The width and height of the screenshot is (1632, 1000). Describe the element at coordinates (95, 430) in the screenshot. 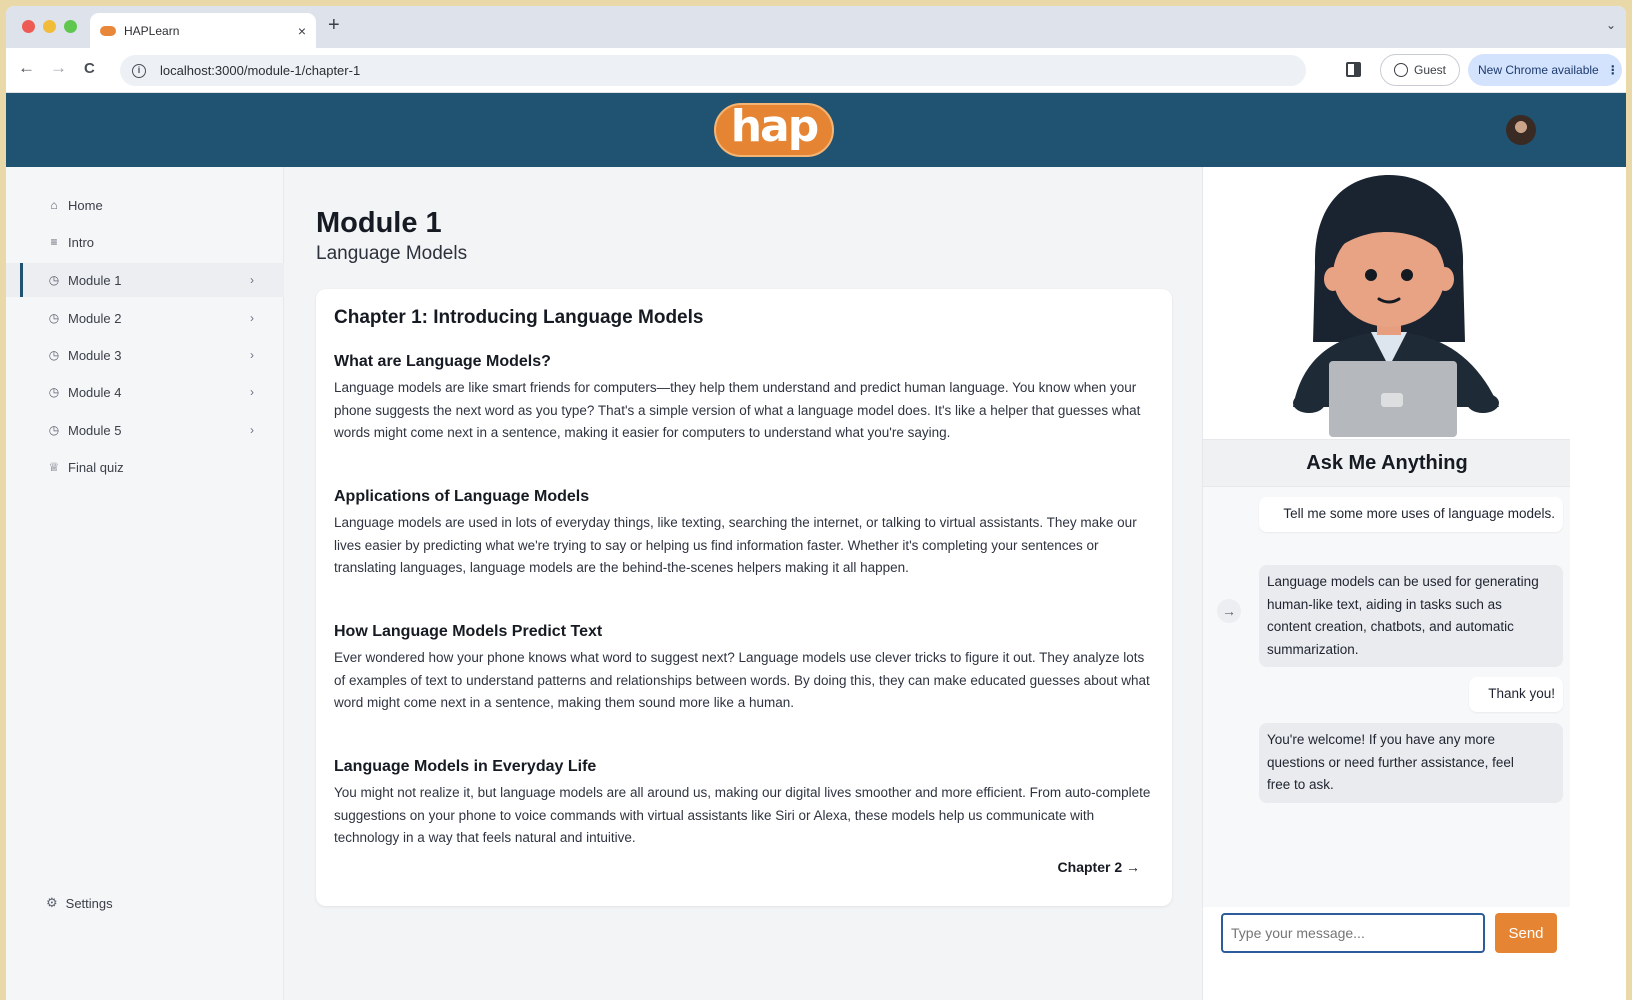

I see `sidebar-item-label: Module 5` at that location.